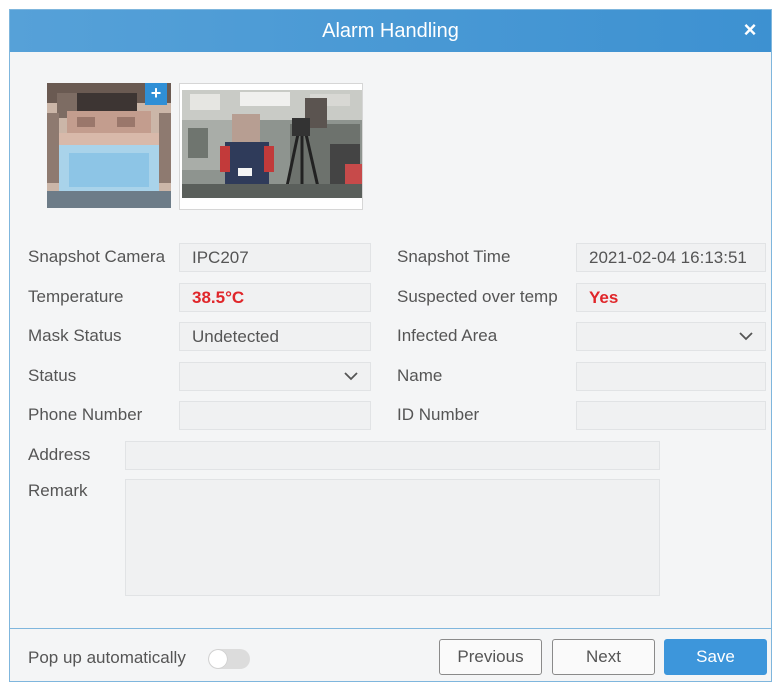 This screenshot has height=684, width=774. Describe the element at coordinates (490, 657) in the screenshot. I see `previous-button: Previous` at that location.